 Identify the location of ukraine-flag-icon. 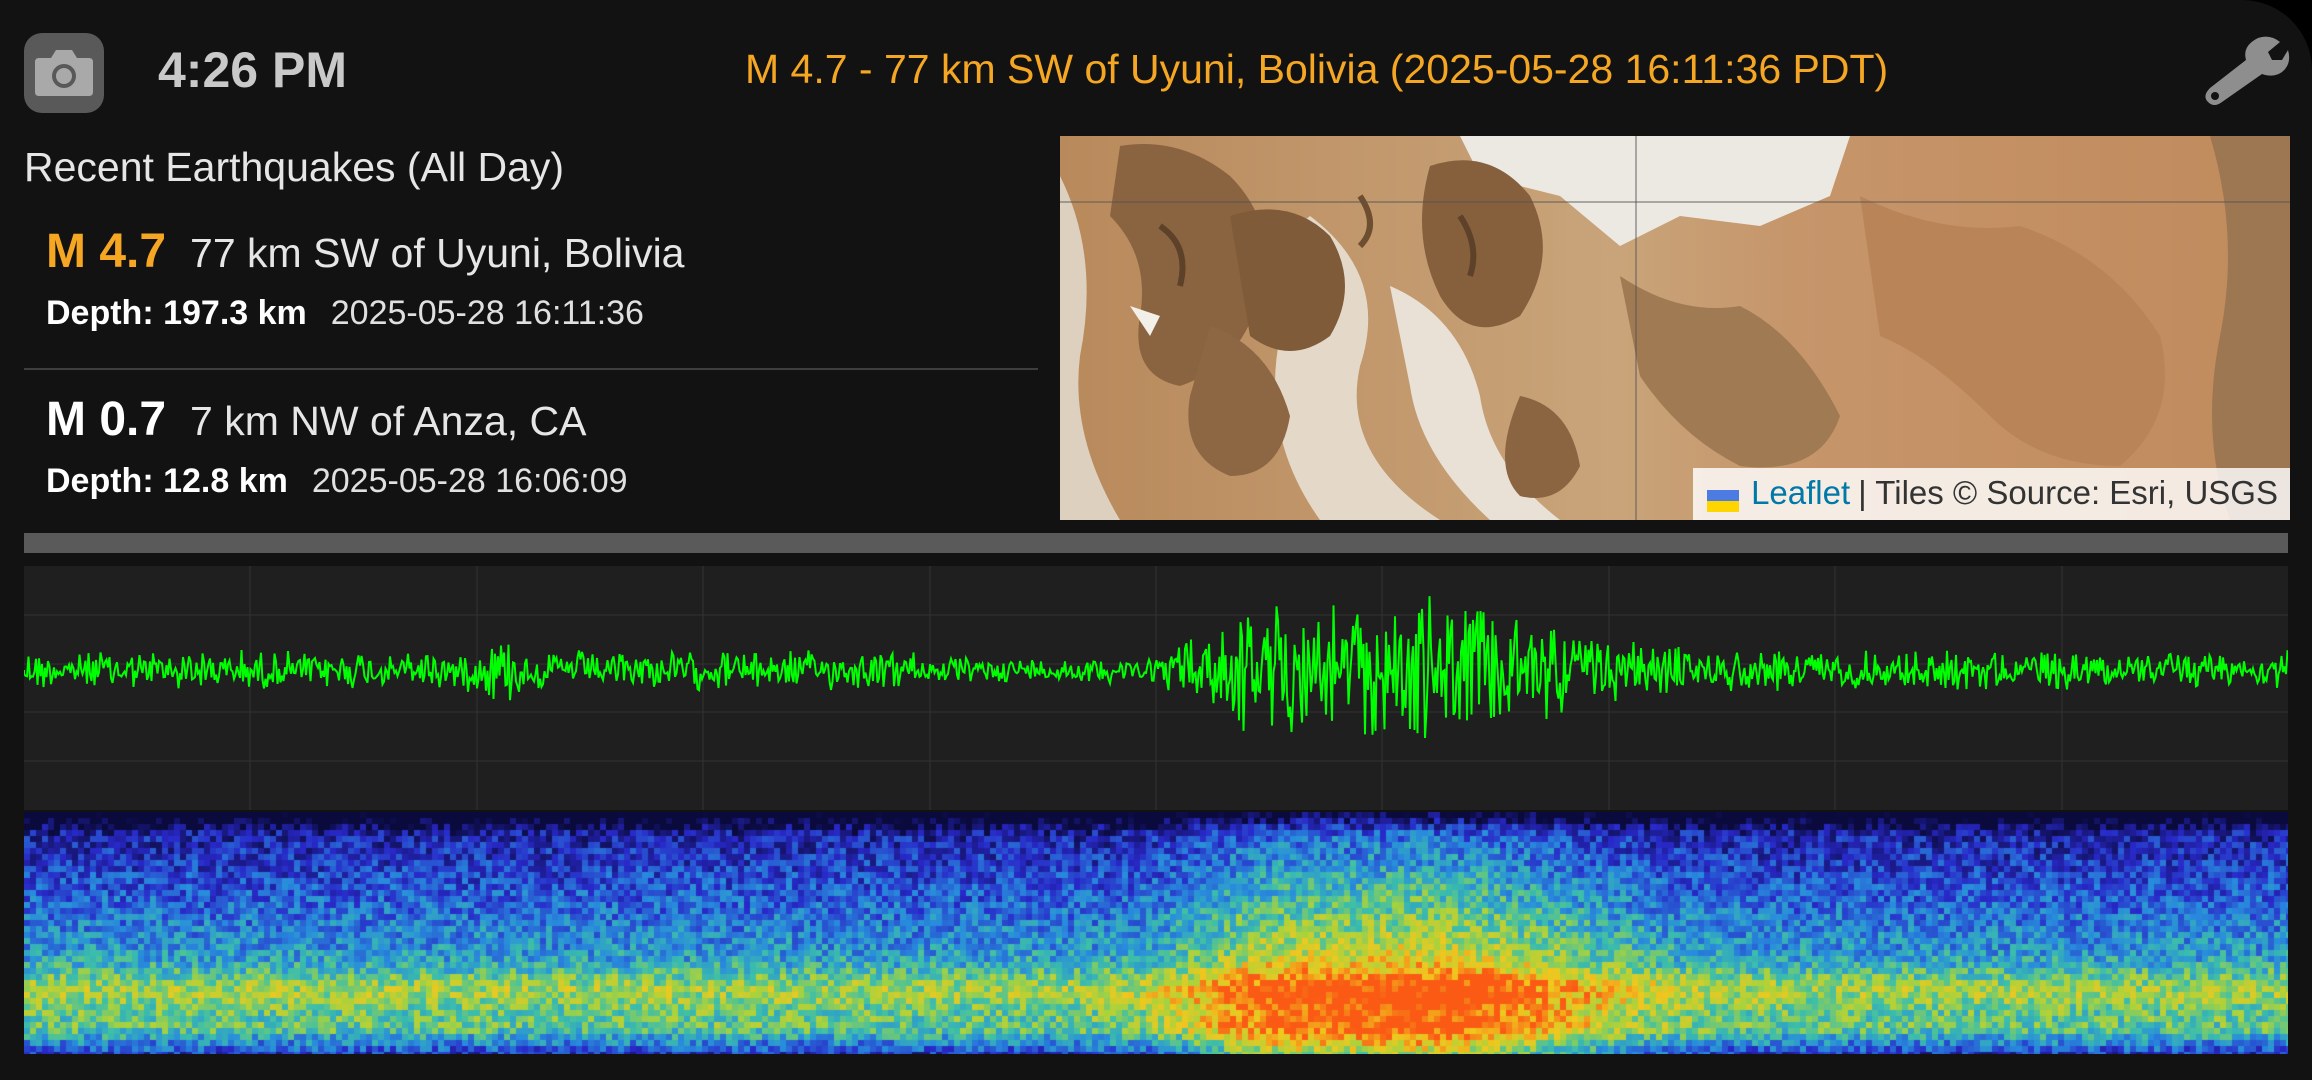
(1723, 497).